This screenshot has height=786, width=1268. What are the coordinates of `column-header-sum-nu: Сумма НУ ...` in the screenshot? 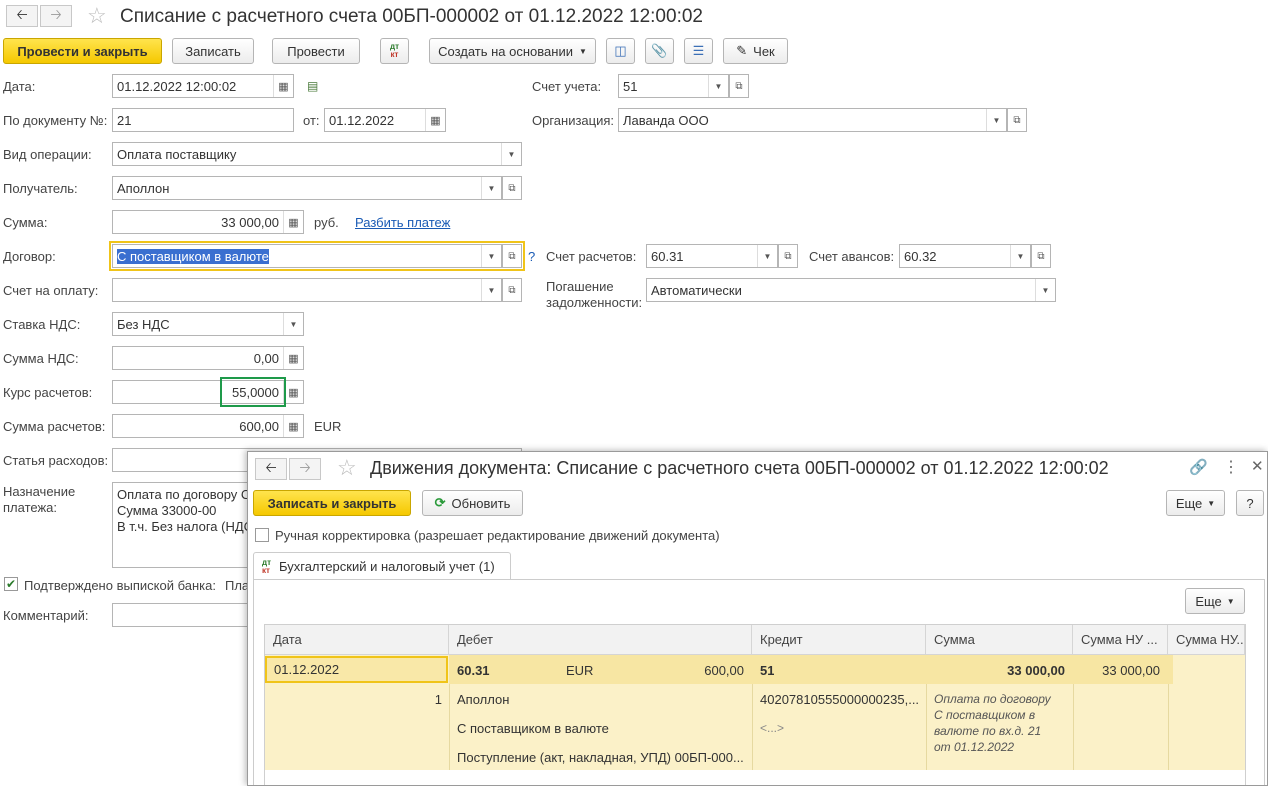 It's located at (1120, 640).